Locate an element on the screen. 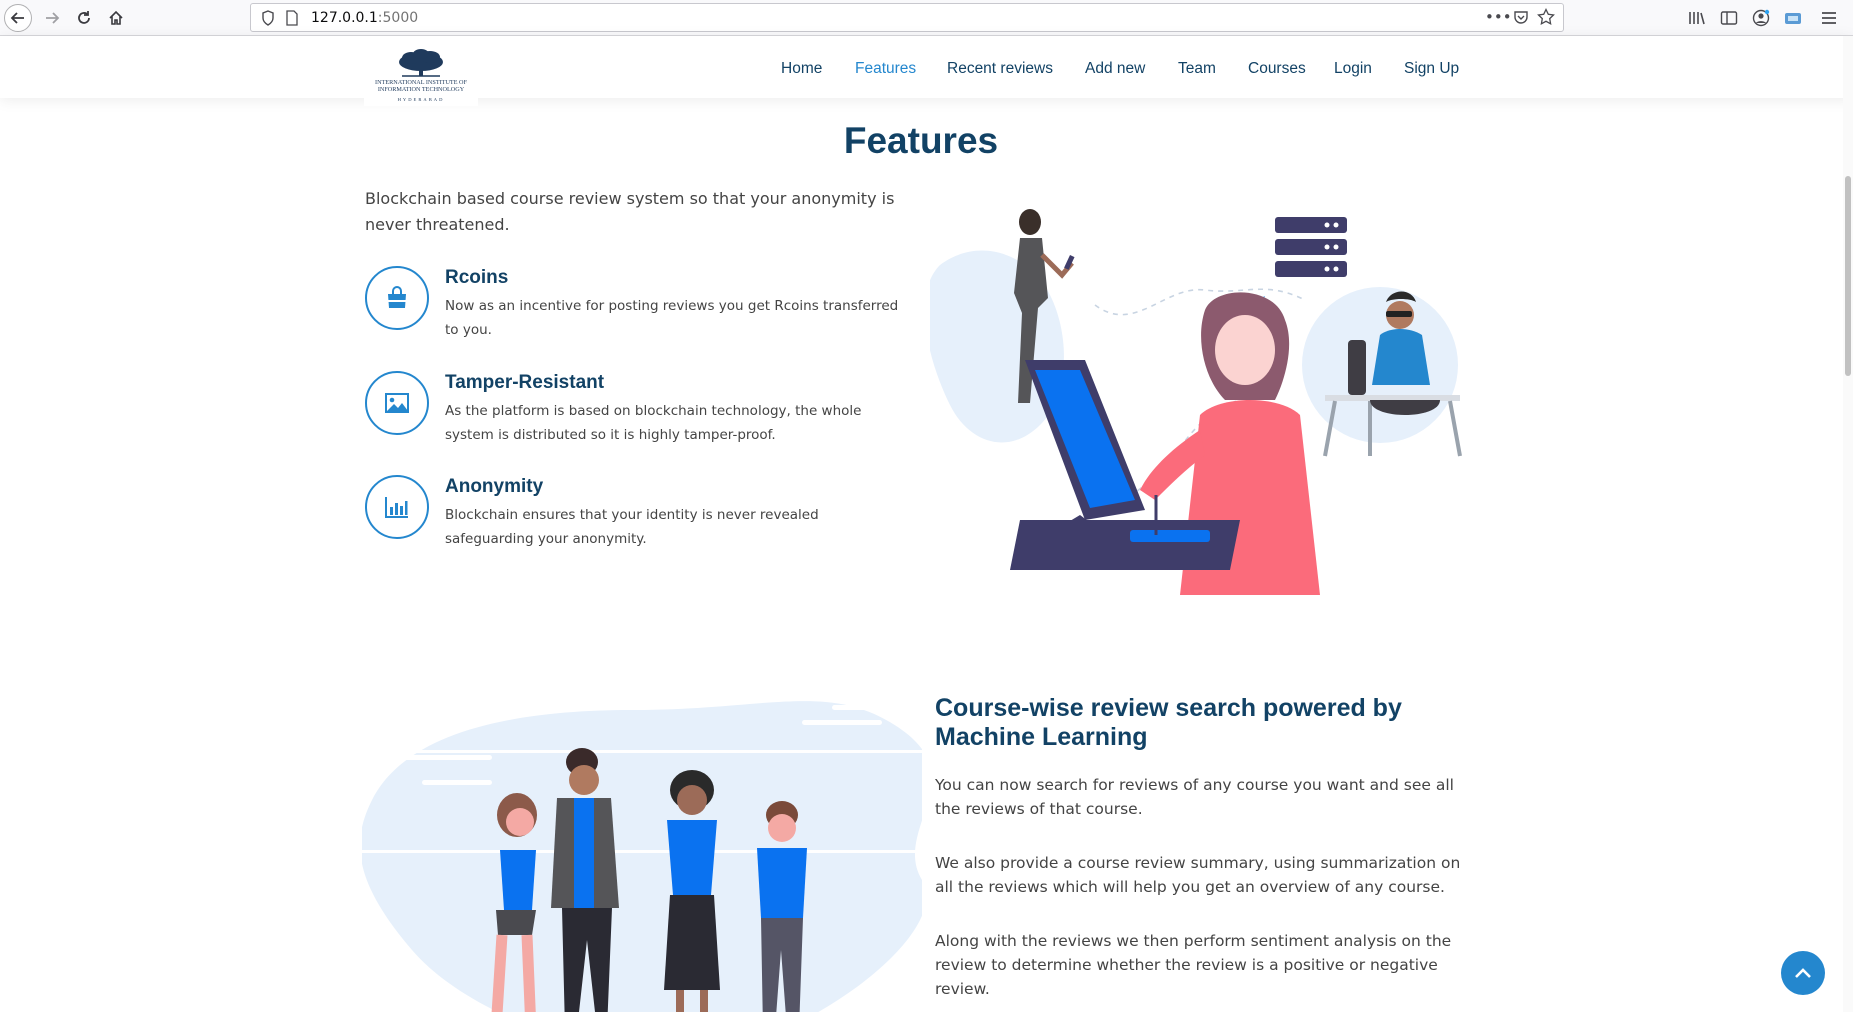 The image size is (1853, 1012). team-illustration is located at coordinates (642, 851).